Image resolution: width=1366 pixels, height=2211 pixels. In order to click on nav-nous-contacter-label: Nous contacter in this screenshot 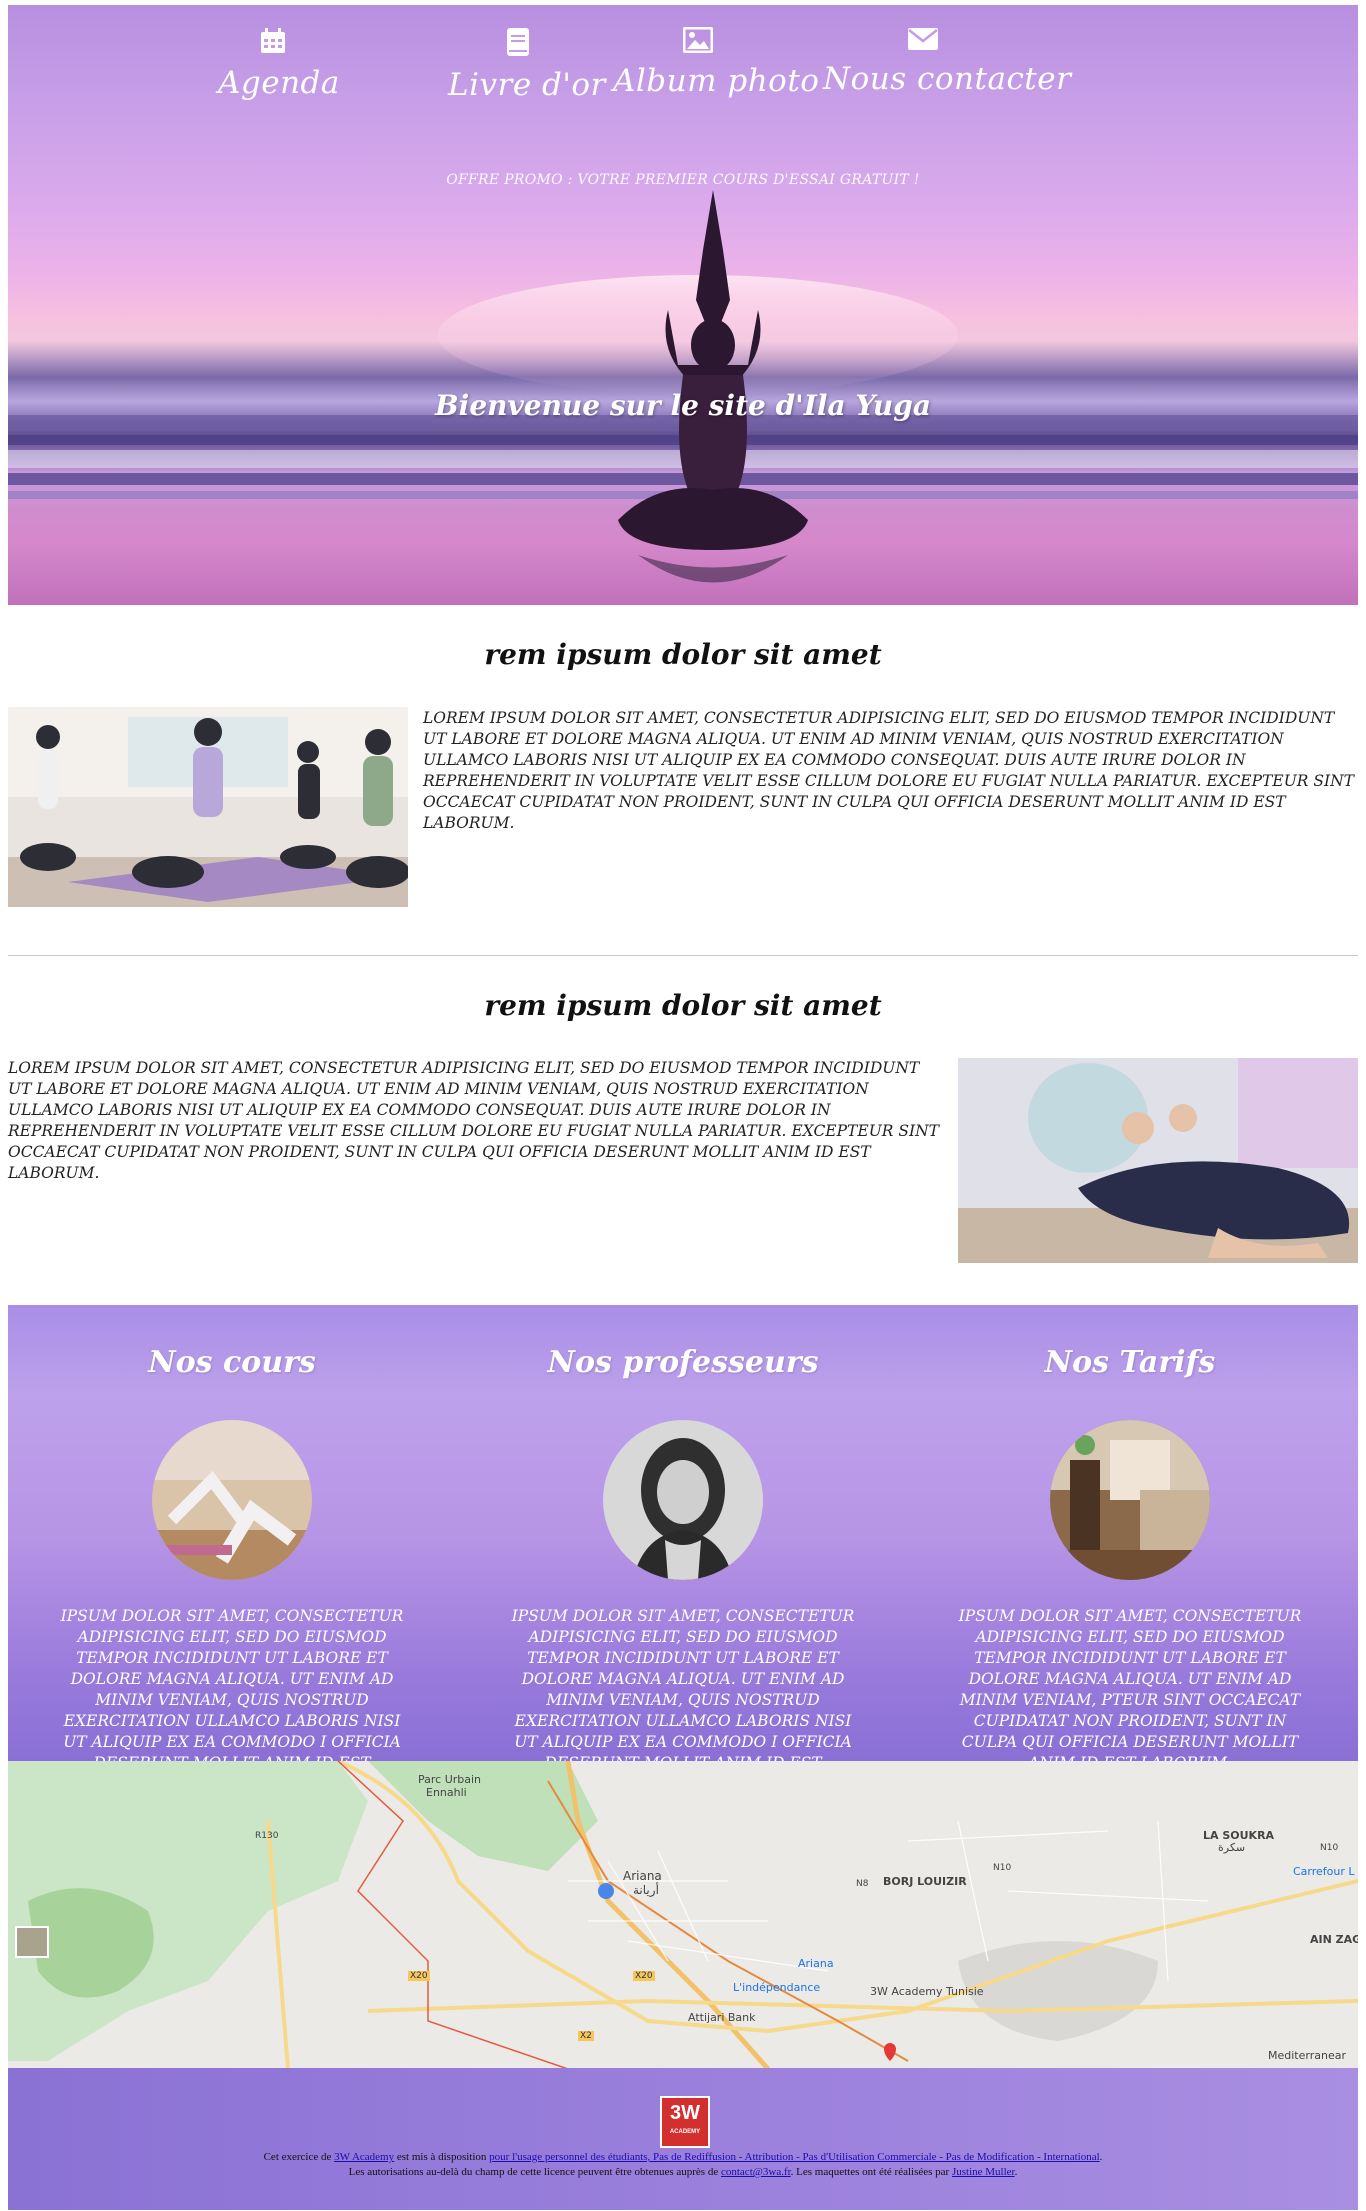, I will do `click(947, 79)`.